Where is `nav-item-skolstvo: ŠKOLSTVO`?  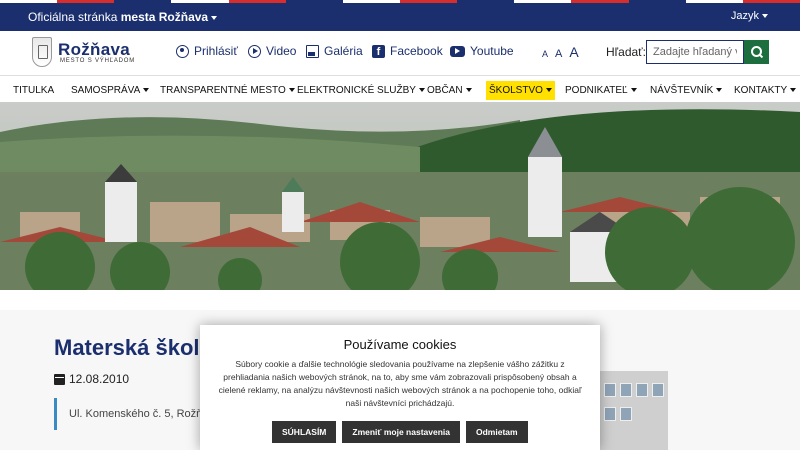
nav-item-skolstvo: ŠKOLSTVO is located at coordinates (520, 90).